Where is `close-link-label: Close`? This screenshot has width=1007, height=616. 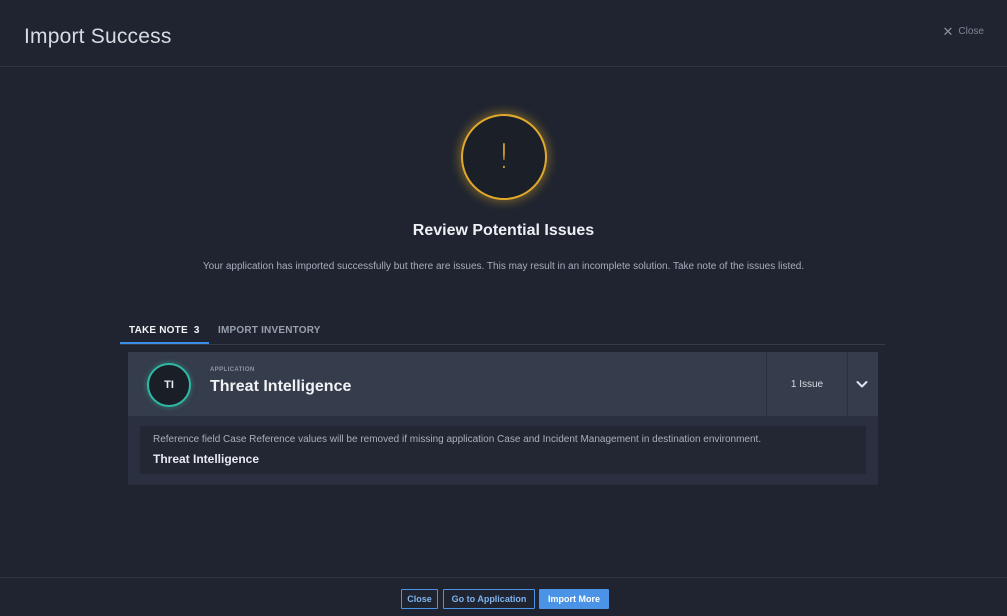 close-link-label: Close is located at coordinates (971, 31).